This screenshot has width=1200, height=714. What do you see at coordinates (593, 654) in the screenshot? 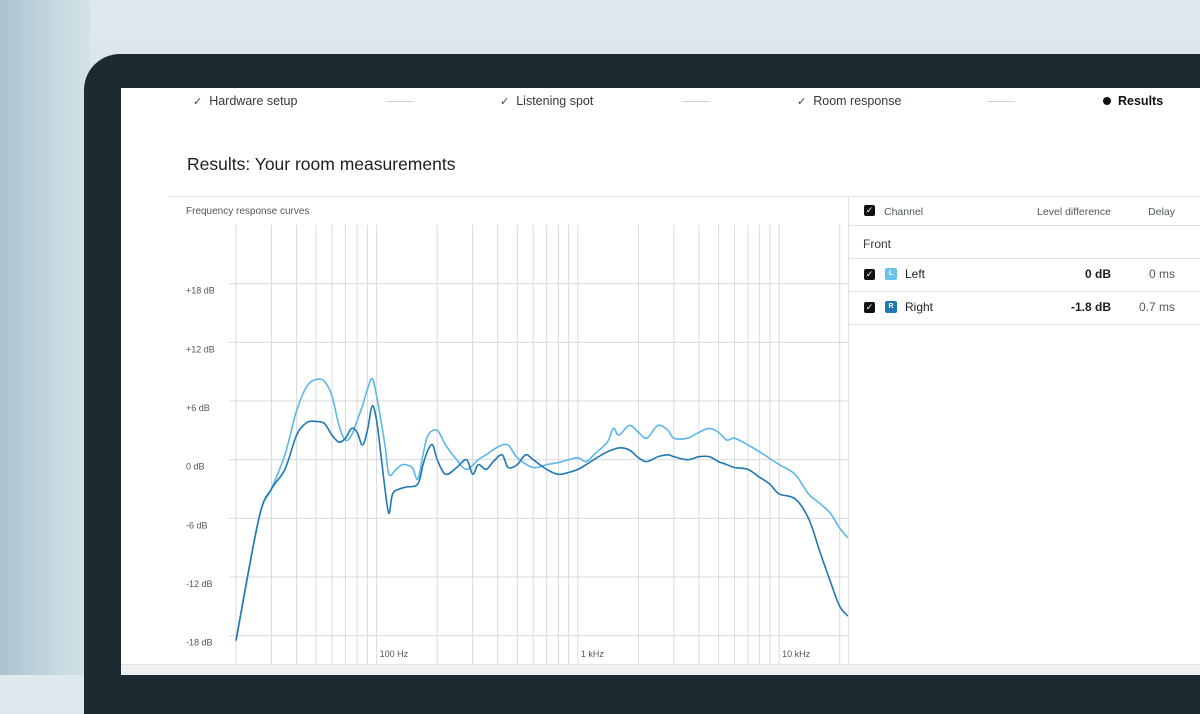
I see `x-tick-label: 1 kHz` at bounding box center [593, 654].